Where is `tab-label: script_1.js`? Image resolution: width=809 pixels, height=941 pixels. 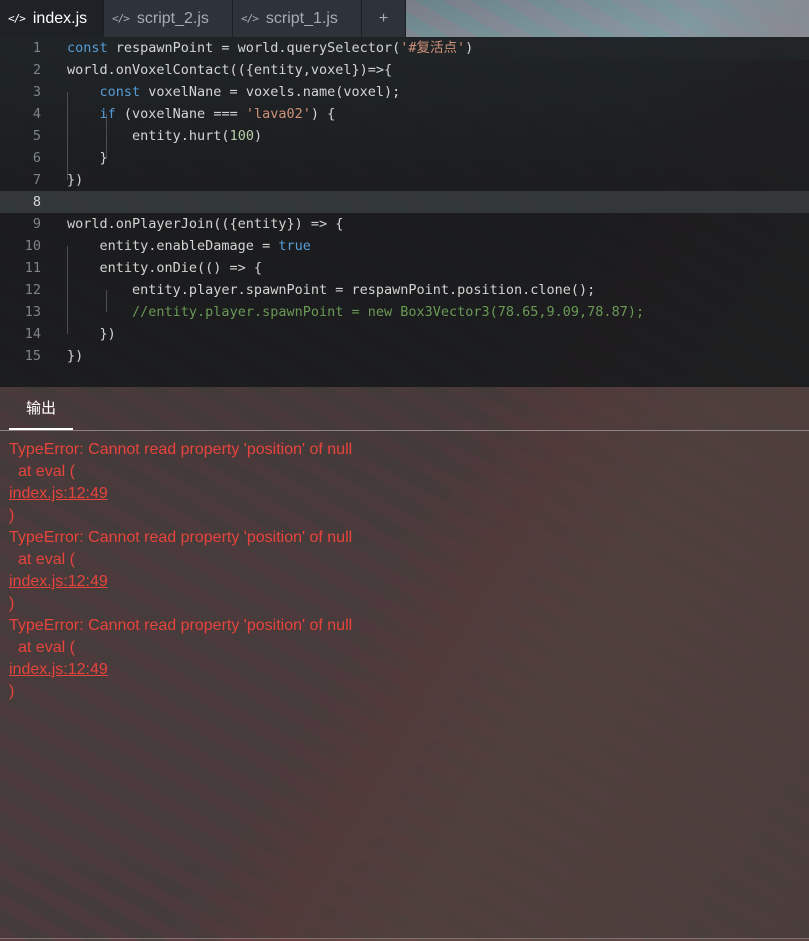 tab-label: script_1.js is located at coordinates (301, 18).